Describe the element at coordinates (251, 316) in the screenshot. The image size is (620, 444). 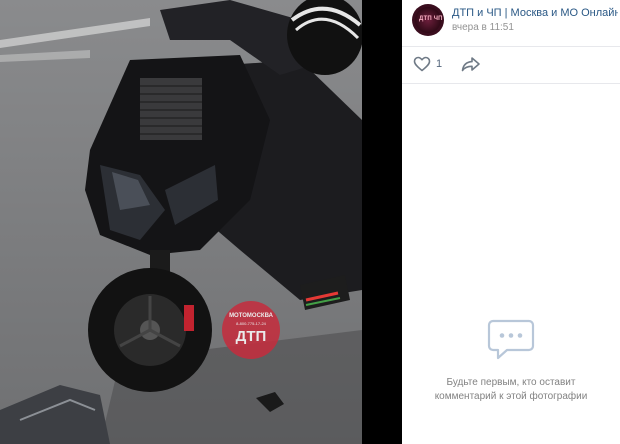
I see `watermark-brand-text: МОТОМОСКВА` at that location.